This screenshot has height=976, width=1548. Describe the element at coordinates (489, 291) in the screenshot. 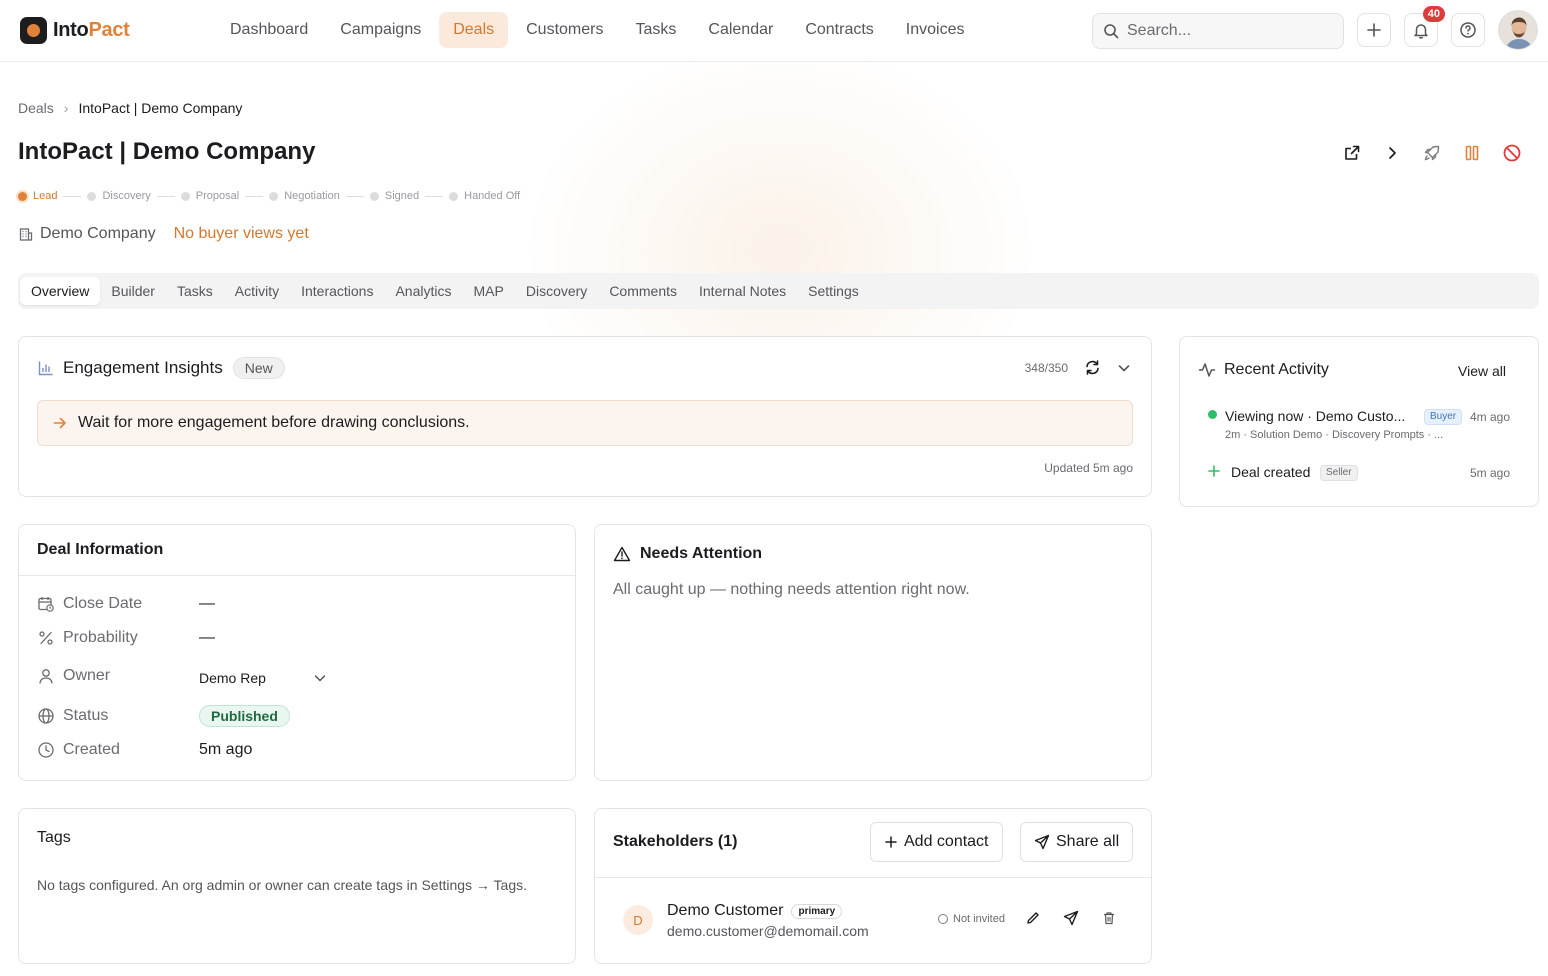

I see `tab-map: MAP` at that location.